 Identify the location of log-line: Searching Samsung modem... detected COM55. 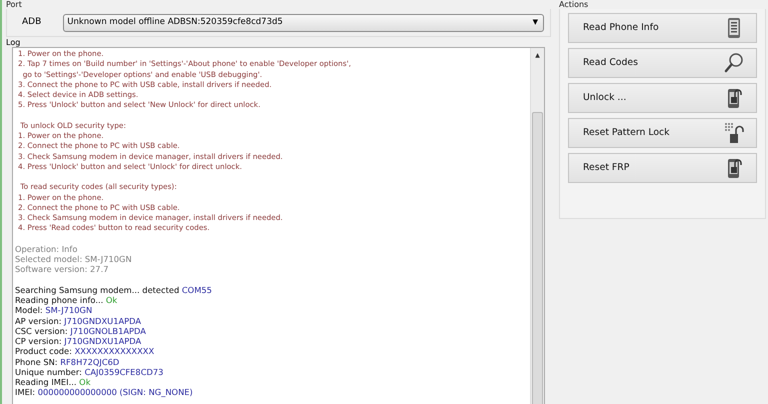
(113, 289).